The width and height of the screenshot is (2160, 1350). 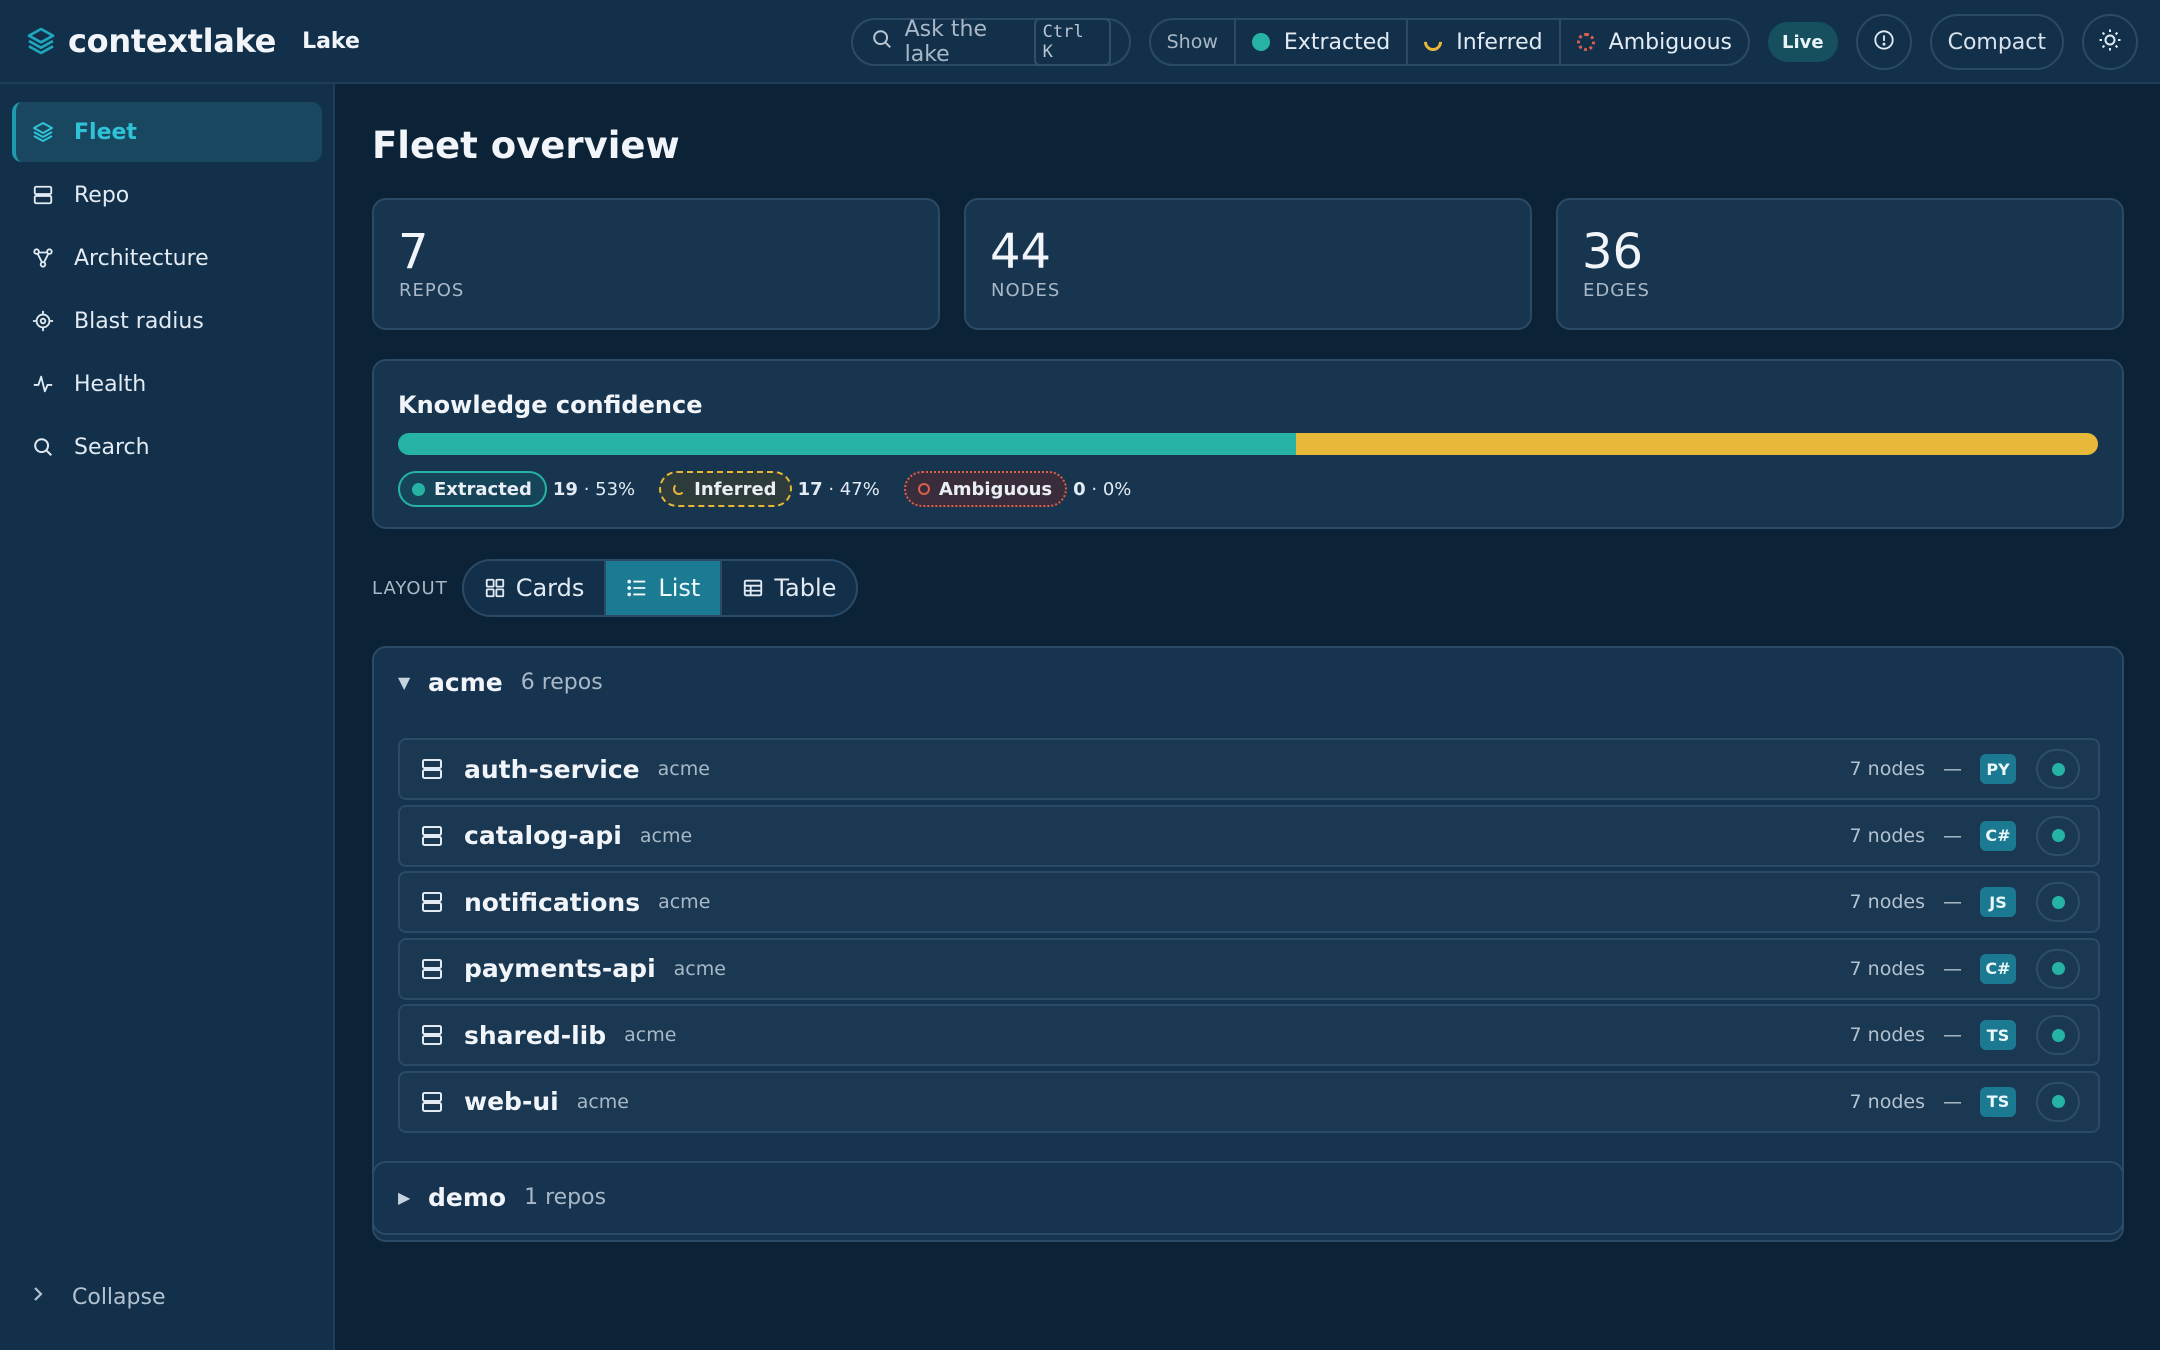 I want to click on layout-cards-button: Cards, so click(x=534, y=588).